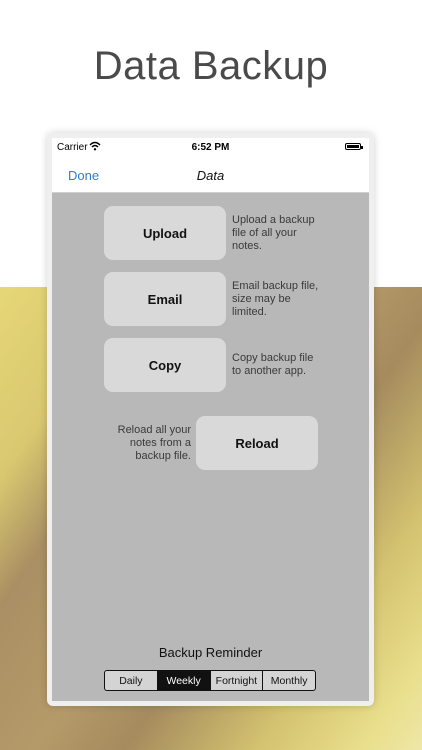 Image resolution: width=422 pixels, height=750 pixels. What do you see at coordinates (237, 680) in the screenshot?
I see `segment-fortnight: Fortnight` at bounding box center [237, 680].